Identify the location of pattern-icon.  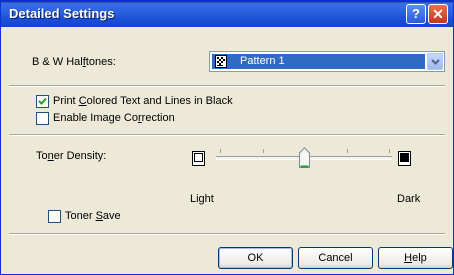
(221, 61).